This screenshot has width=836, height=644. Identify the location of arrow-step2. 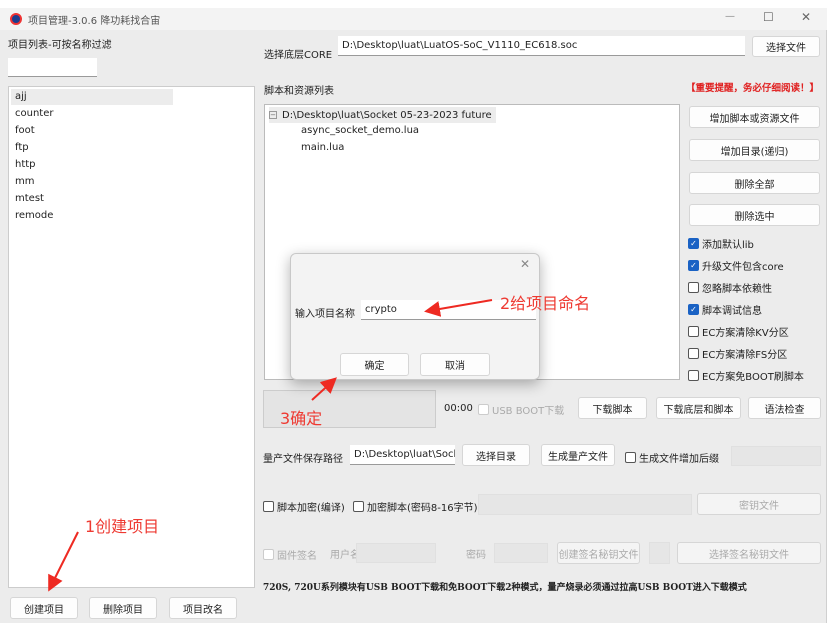
(458, 308).